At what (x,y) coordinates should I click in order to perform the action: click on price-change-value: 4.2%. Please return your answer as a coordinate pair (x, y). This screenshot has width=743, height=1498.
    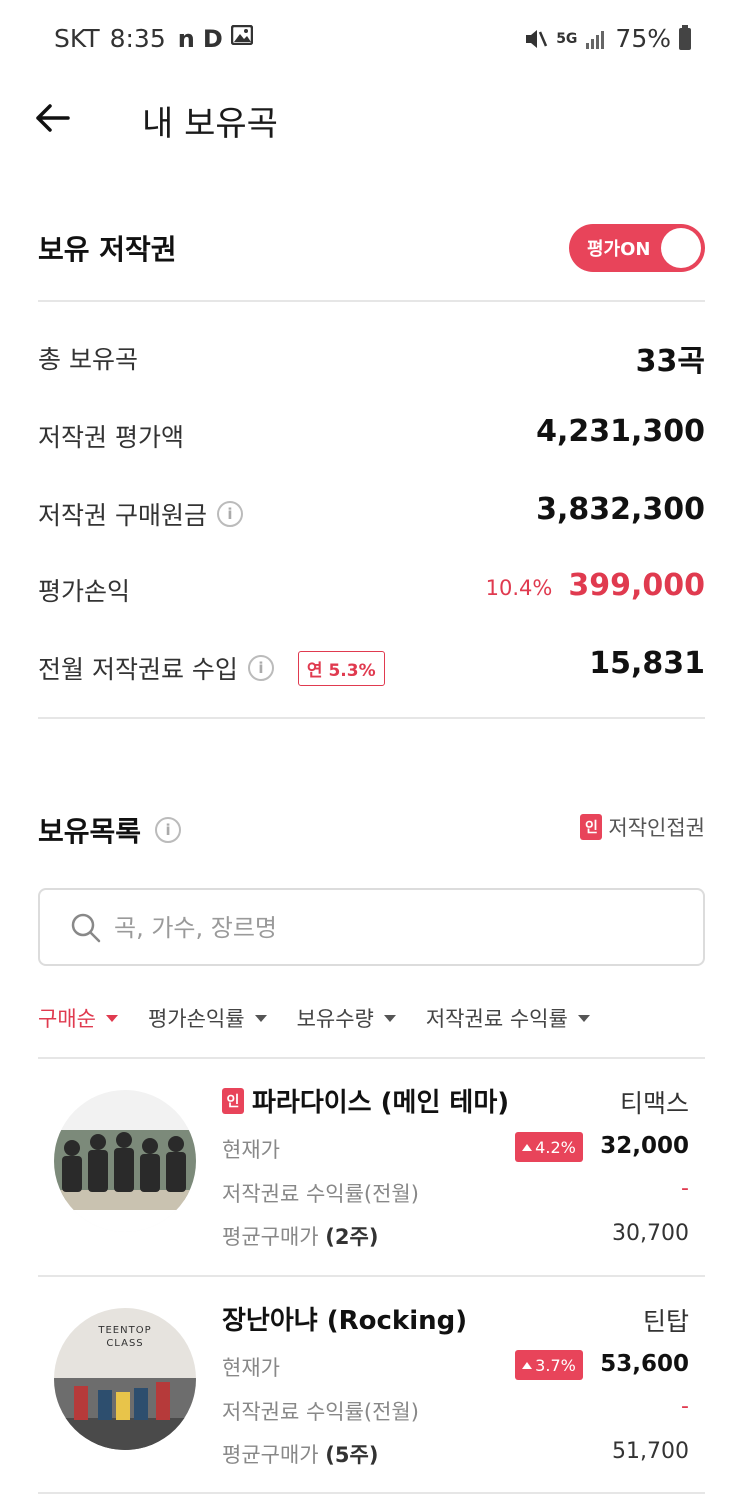
    Looking at the image, I should click on (555, 1147).